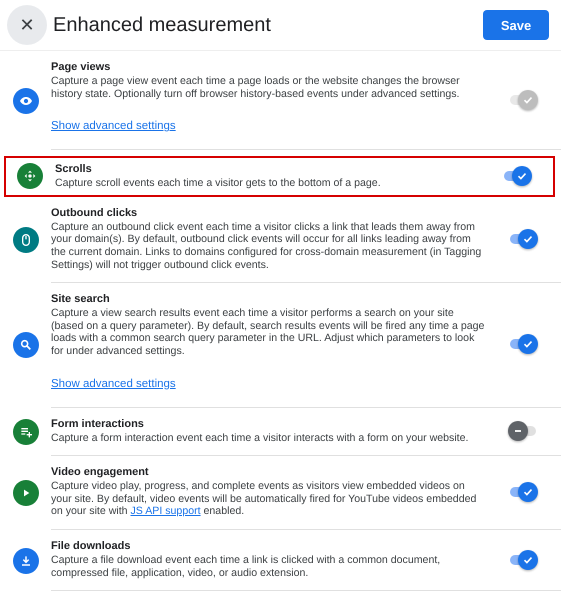 The width and height of the screenshot is (561, 612). Describe the element at coordinates (162, 25) in the screenshot. I see `dialog-title: Enhanced measurement` at that location.